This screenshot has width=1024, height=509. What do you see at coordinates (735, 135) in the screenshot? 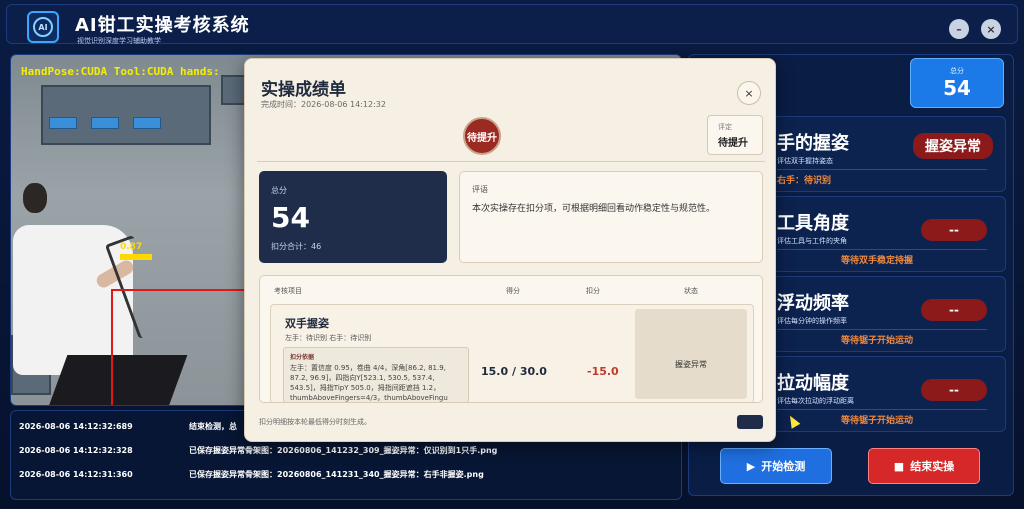
I see `rating-box: 评定 待提升` at bounding box center [735, 135].